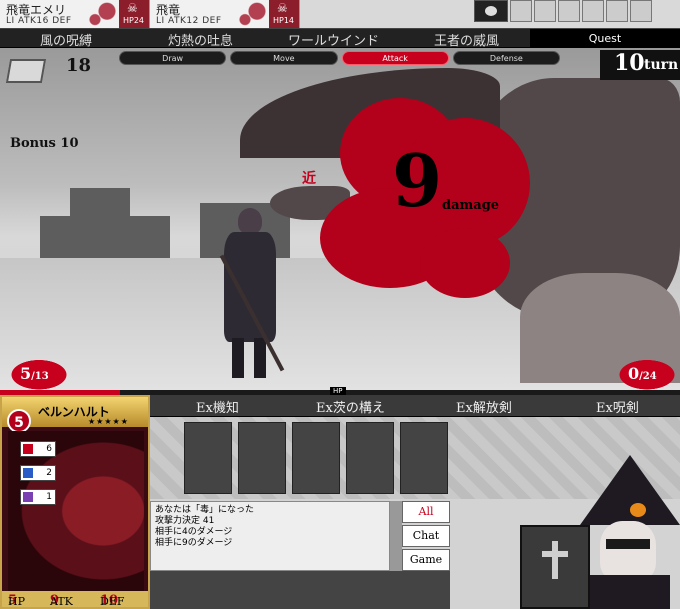 The image size is (680, 609). I want to click on def-card-stat: 2, so click(38, 473).